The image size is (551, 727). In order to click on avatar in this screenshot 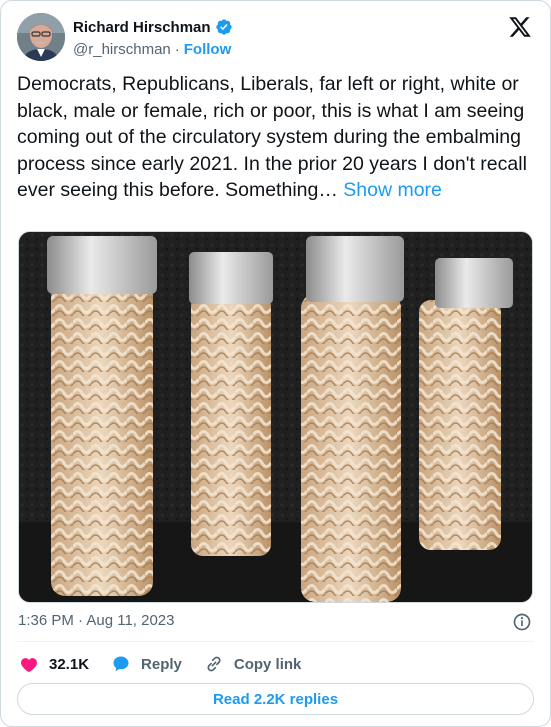, I will do `click(41, 37)`.